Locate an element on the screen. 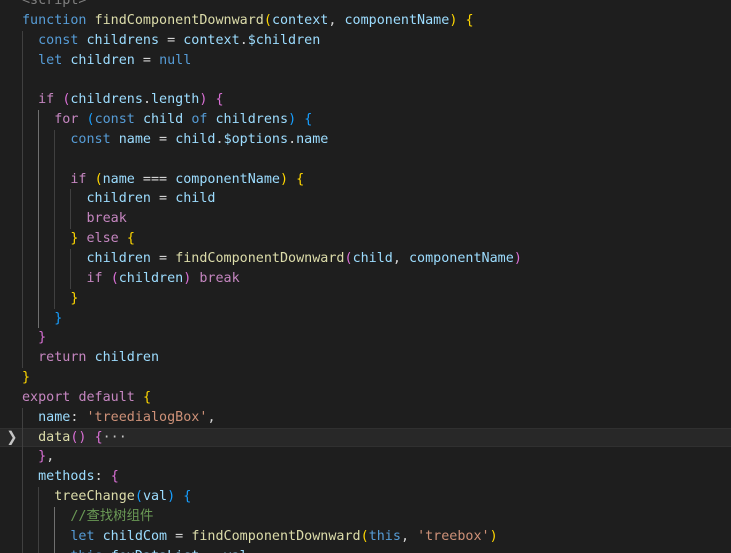 Image resolution: width=731 pixels, height=553 pixels. code-text: for (const child of childrens) { is located at coordinates (167, 120).